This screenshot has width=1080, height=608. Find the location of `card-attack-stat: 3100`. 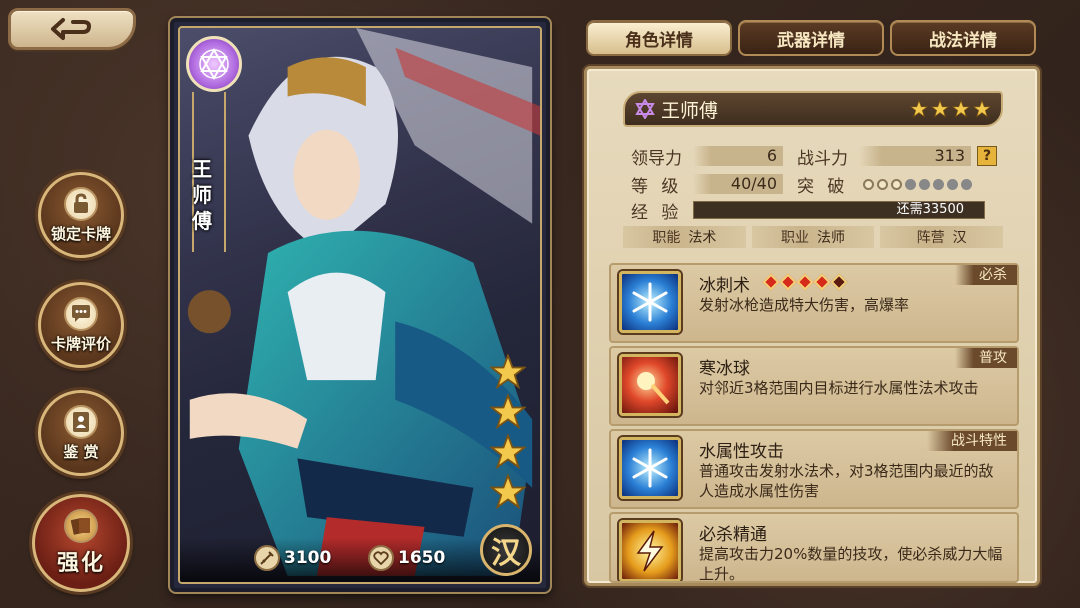

card-attack-stat: 3100 is located at coordinates (292, 558).